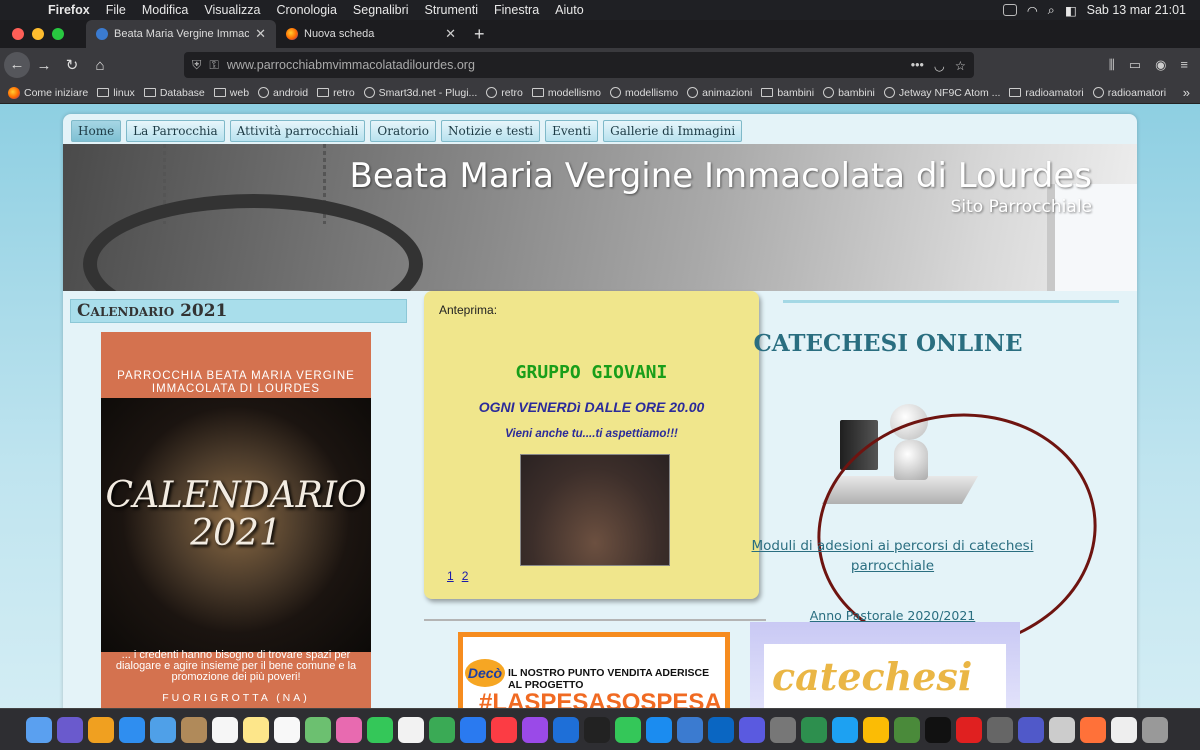 The image size is (1200, 750). I want to click on close-window-button, so click(18, 34).